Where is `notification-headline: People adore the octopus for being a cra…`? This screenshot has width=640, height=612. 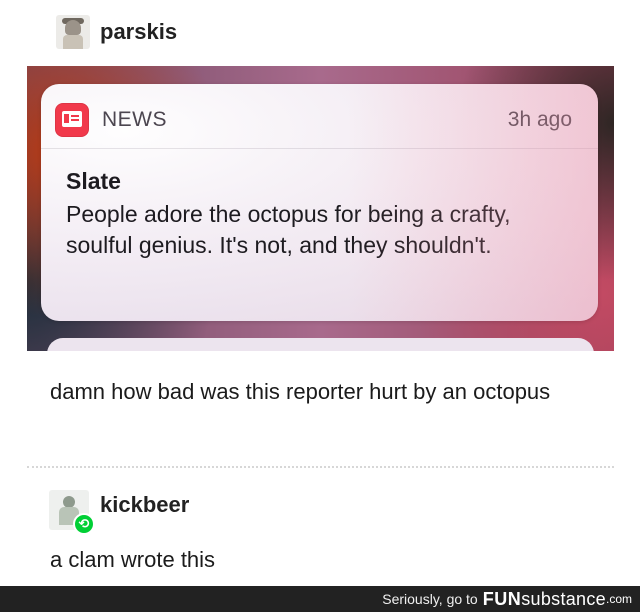
notification-headline: People adore the octopus for being a cra… is located at coordinates (288, 229).